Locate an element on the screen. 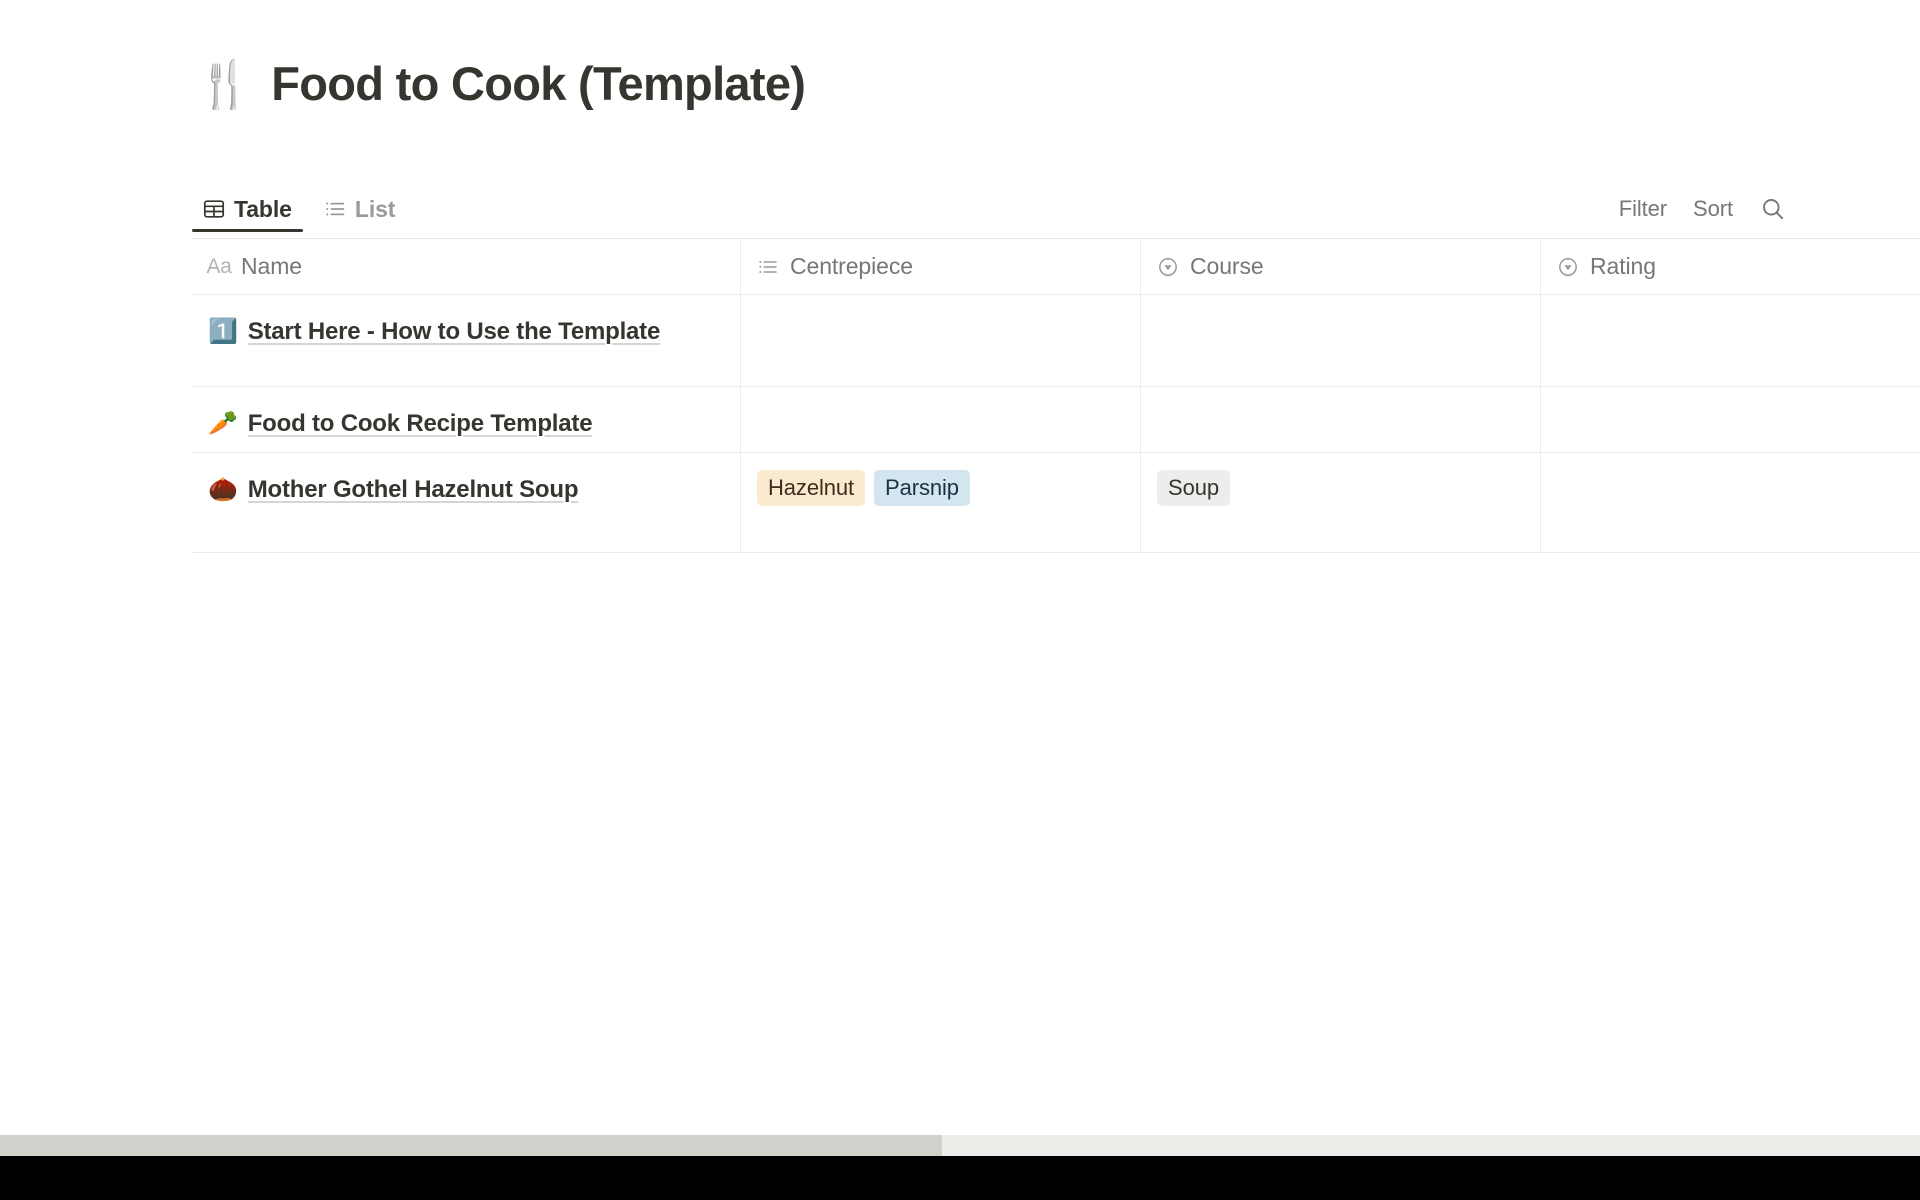  cell-centrepiece: Hazelnut Parsnip is located at coordinates (941, 502).